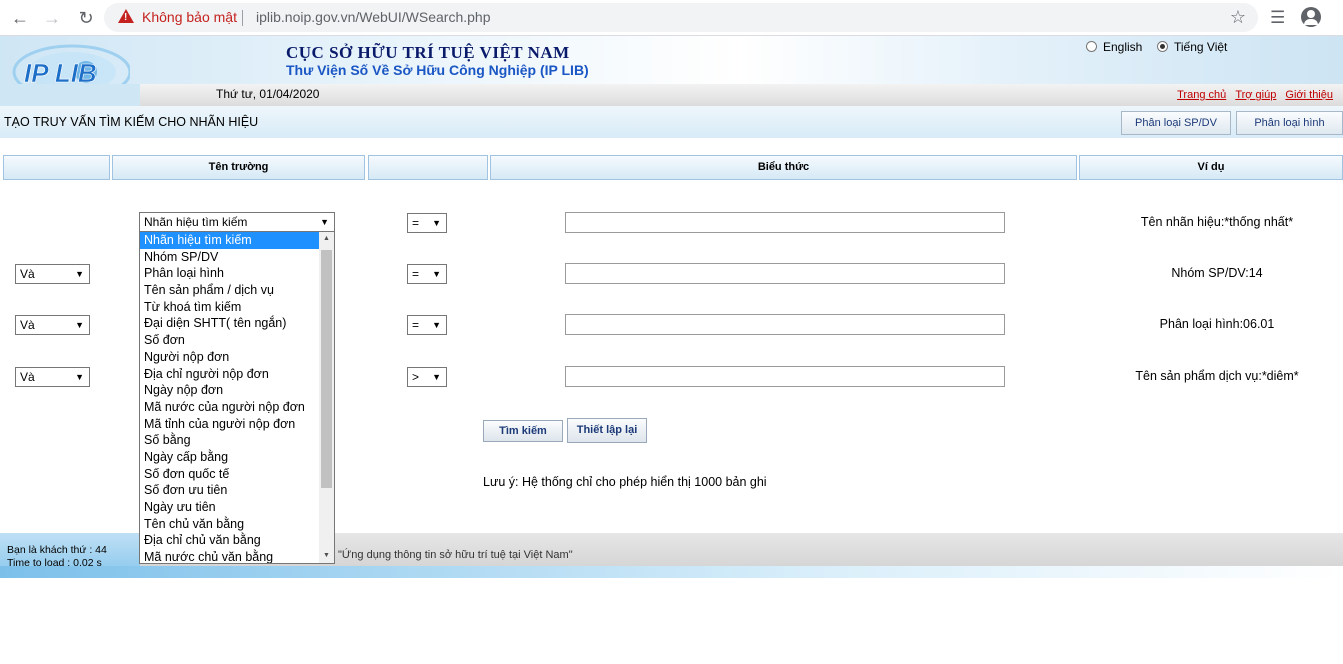 This screenshot has width=1343, height=664. I want to click on dropdown-option: Đại diện SHTT( tên ngắn), so click(237, 323).